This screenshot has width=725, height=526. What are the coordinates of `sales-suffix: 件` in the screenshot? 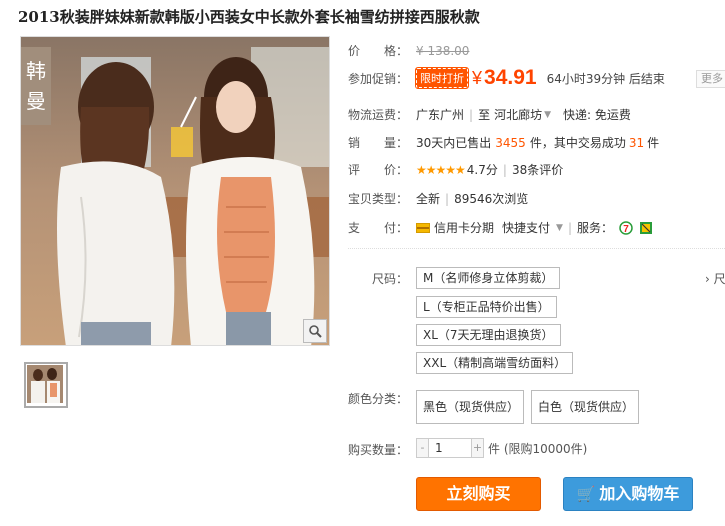 It's located at (653, 143).